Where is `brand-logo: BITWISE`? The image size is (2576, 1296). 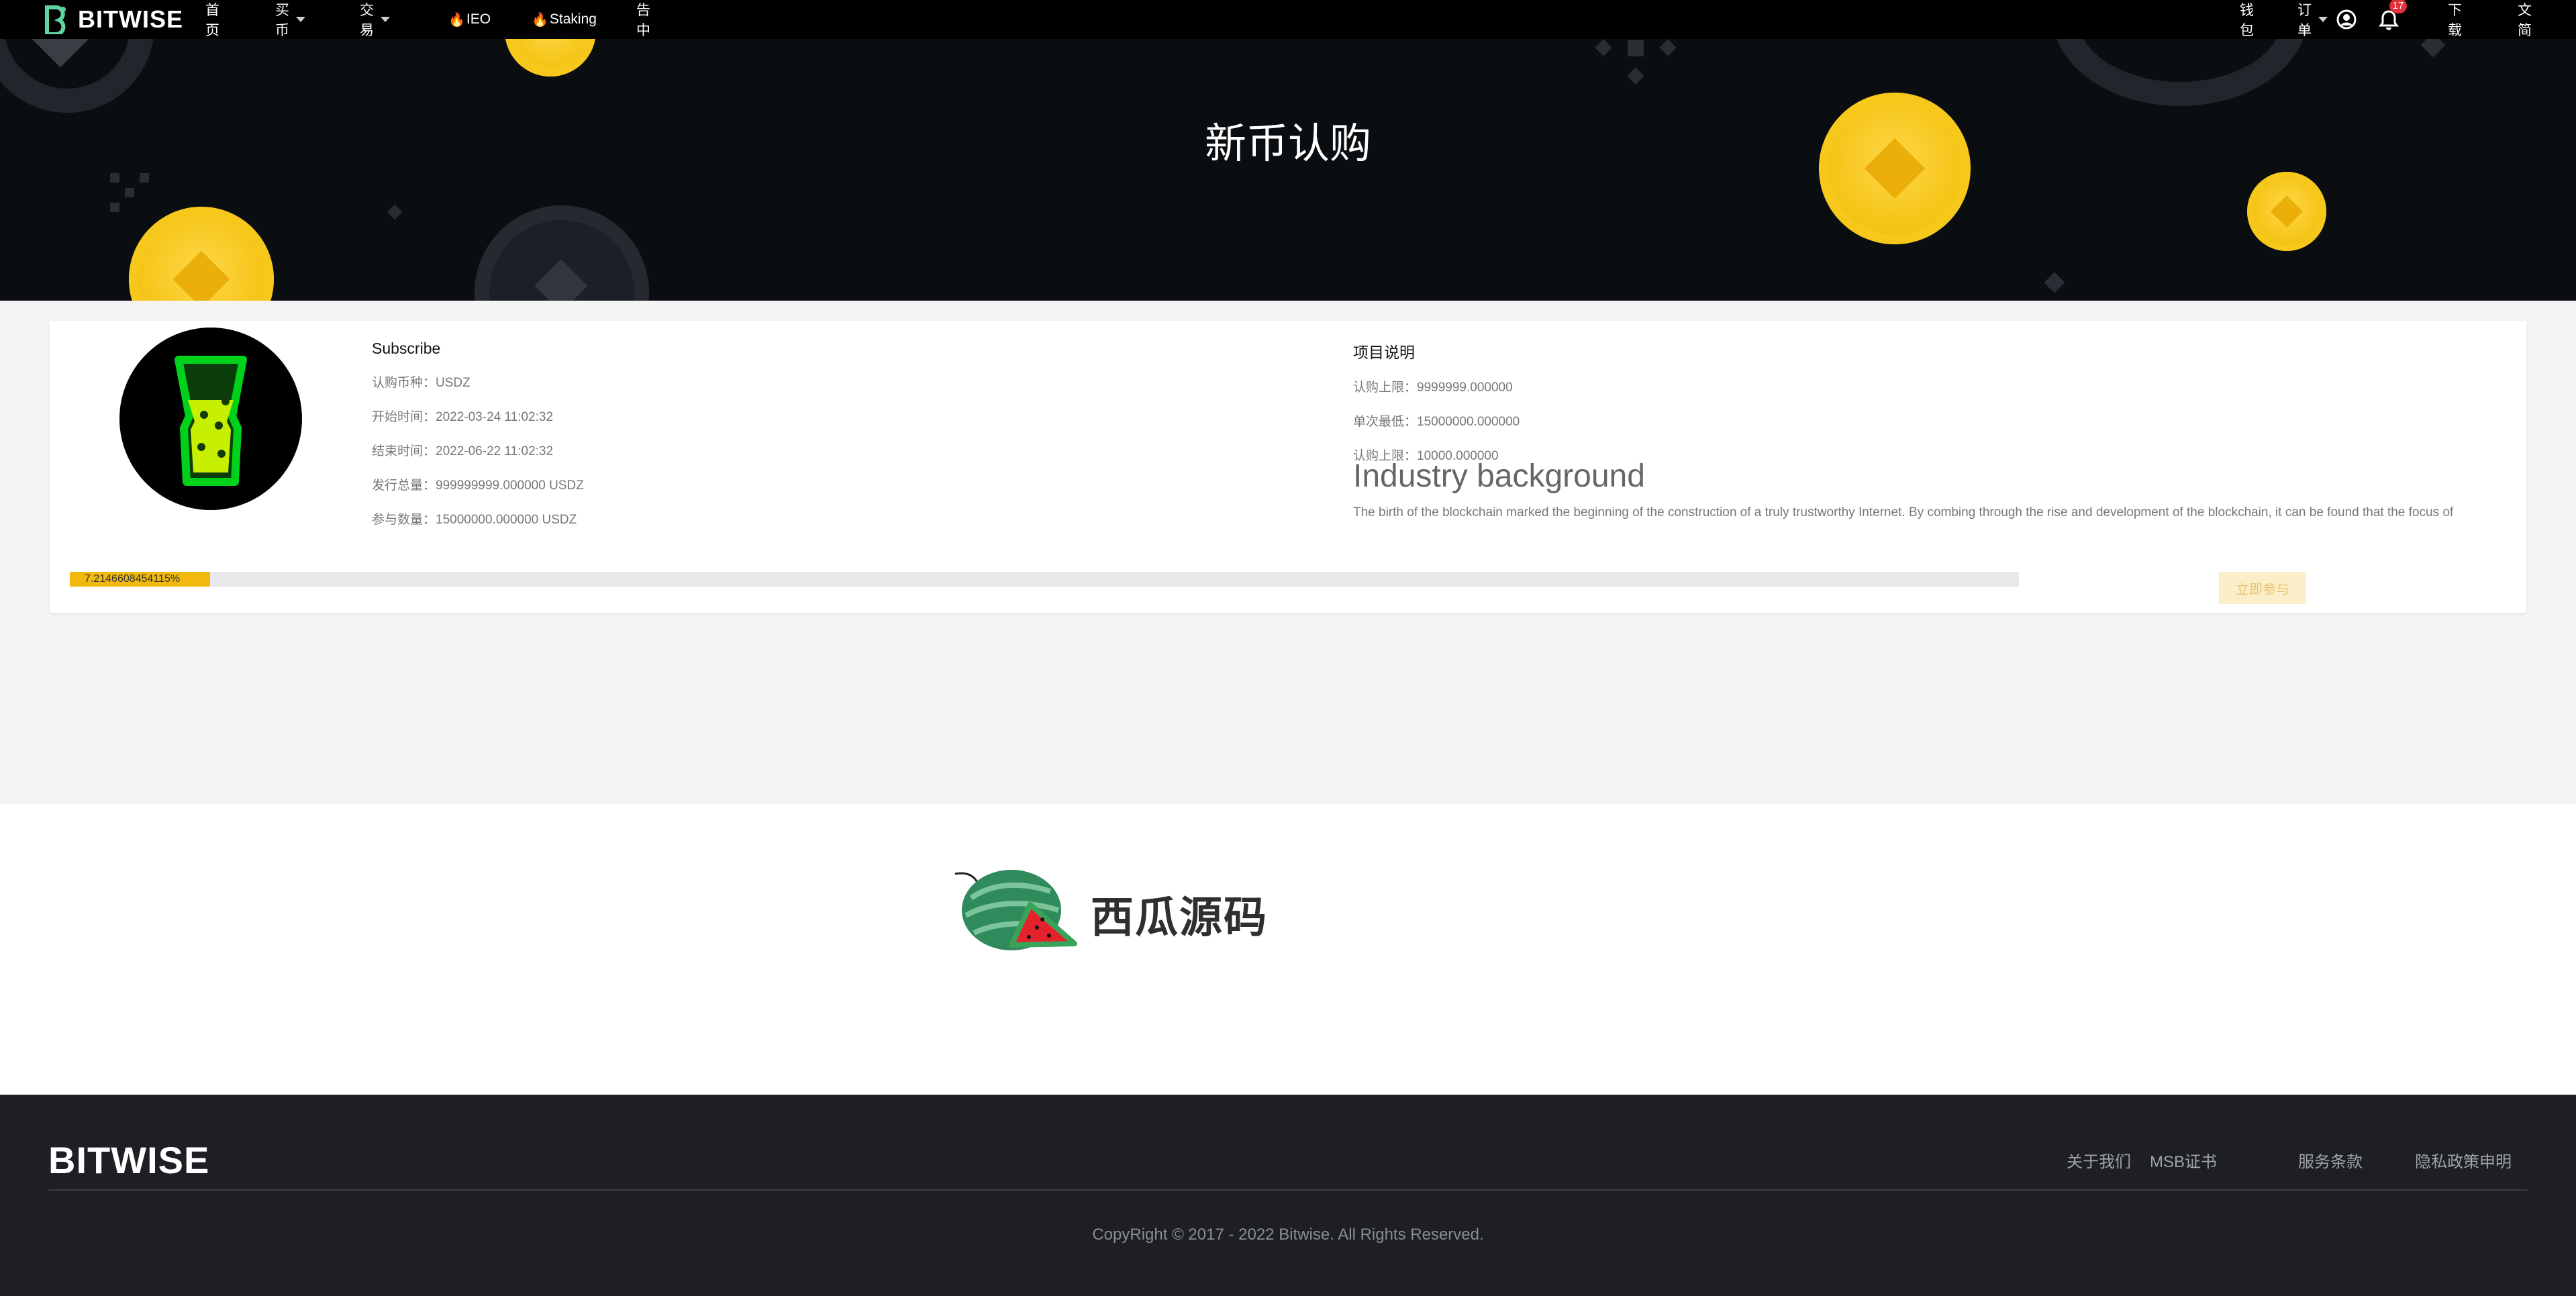
brand-logo: BITWISE is located at coordinates (113, 19).